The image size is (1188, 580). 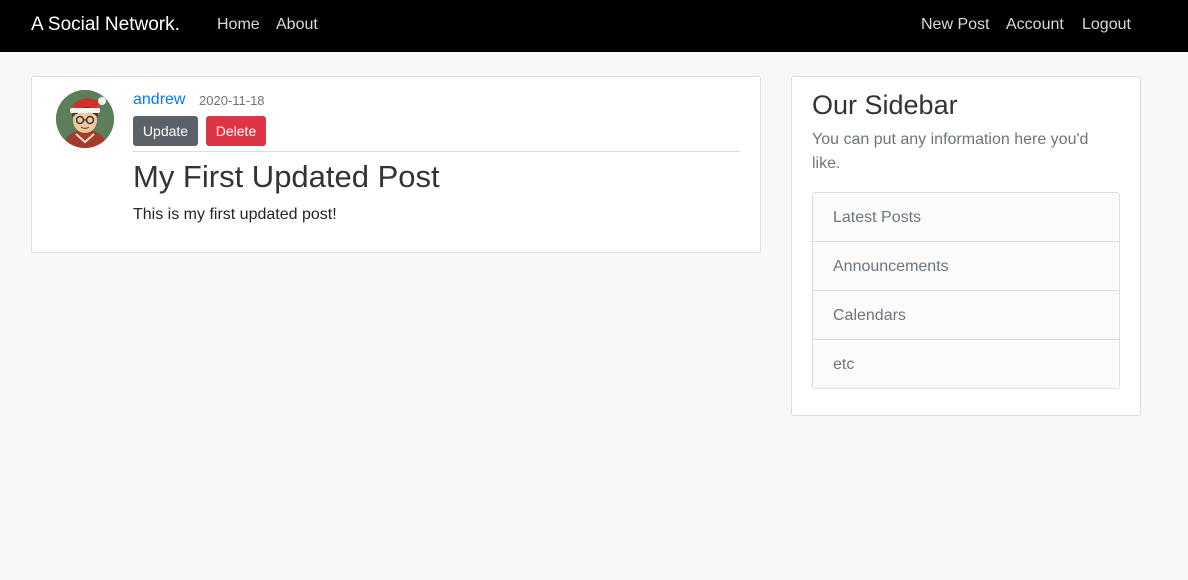 I want to click on sidebar-list: Latest Posts Announcements Calendars etc, so click(x=966, y=290).